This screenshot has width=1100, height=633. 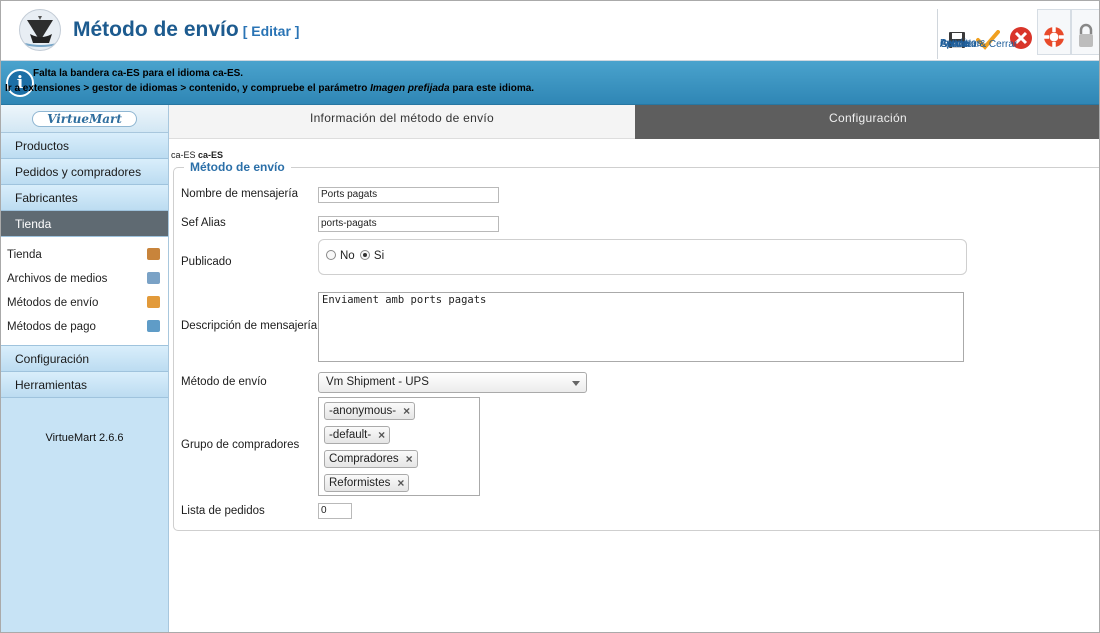 What do you see at coordinates (239, 194) in the screenshot?
I see `name-label: Nombre de mensajería` at bounding box center [239, 194].